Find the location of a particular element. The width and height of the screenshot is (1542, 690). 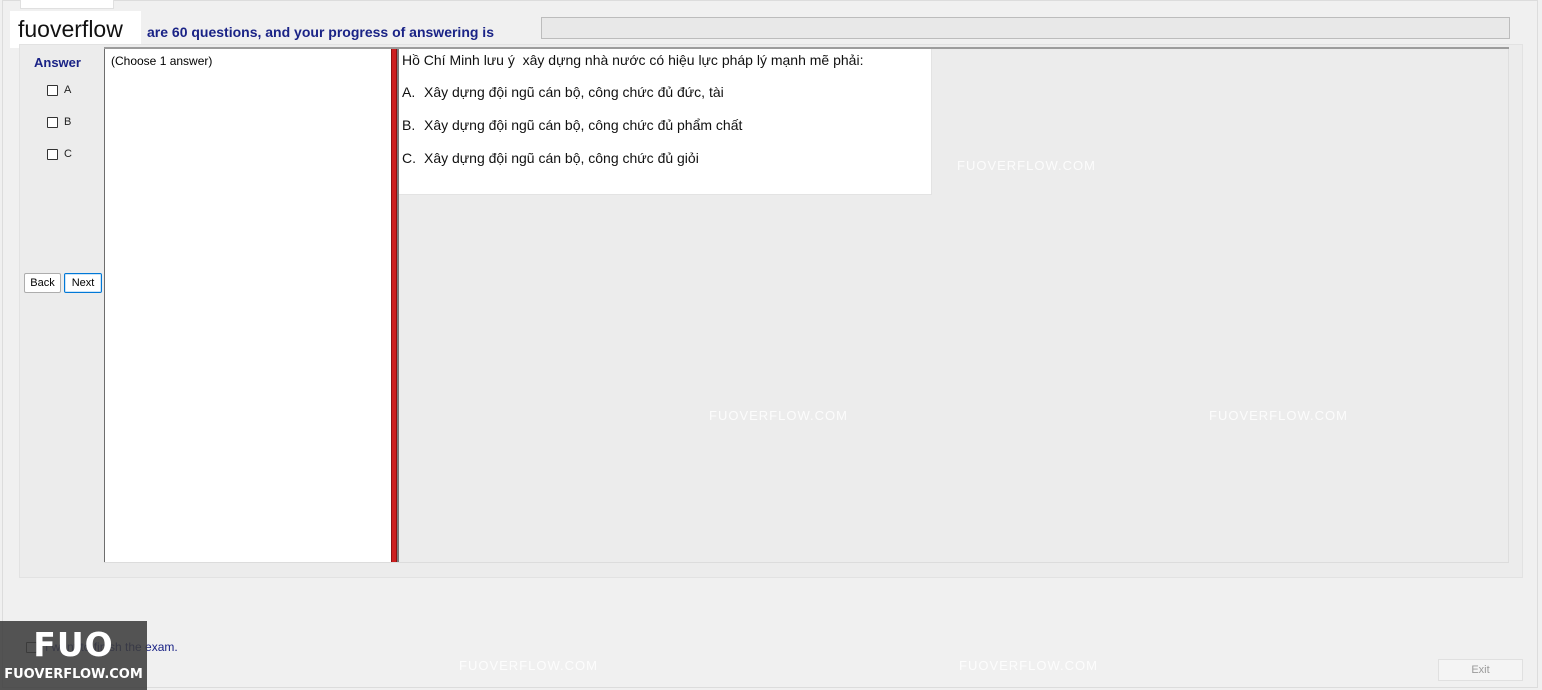

option-c: C is located at coordinates (59, 154).